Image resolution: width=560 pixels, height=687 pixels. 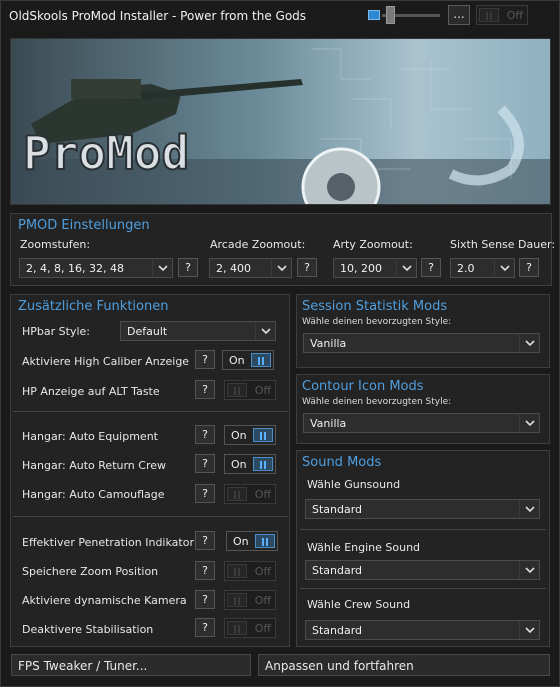 What do you see at coordinates (354, 484) in the screenshot?
I see `gunsound-label: Wähle Gunsound` at bounding box center [354, 484].